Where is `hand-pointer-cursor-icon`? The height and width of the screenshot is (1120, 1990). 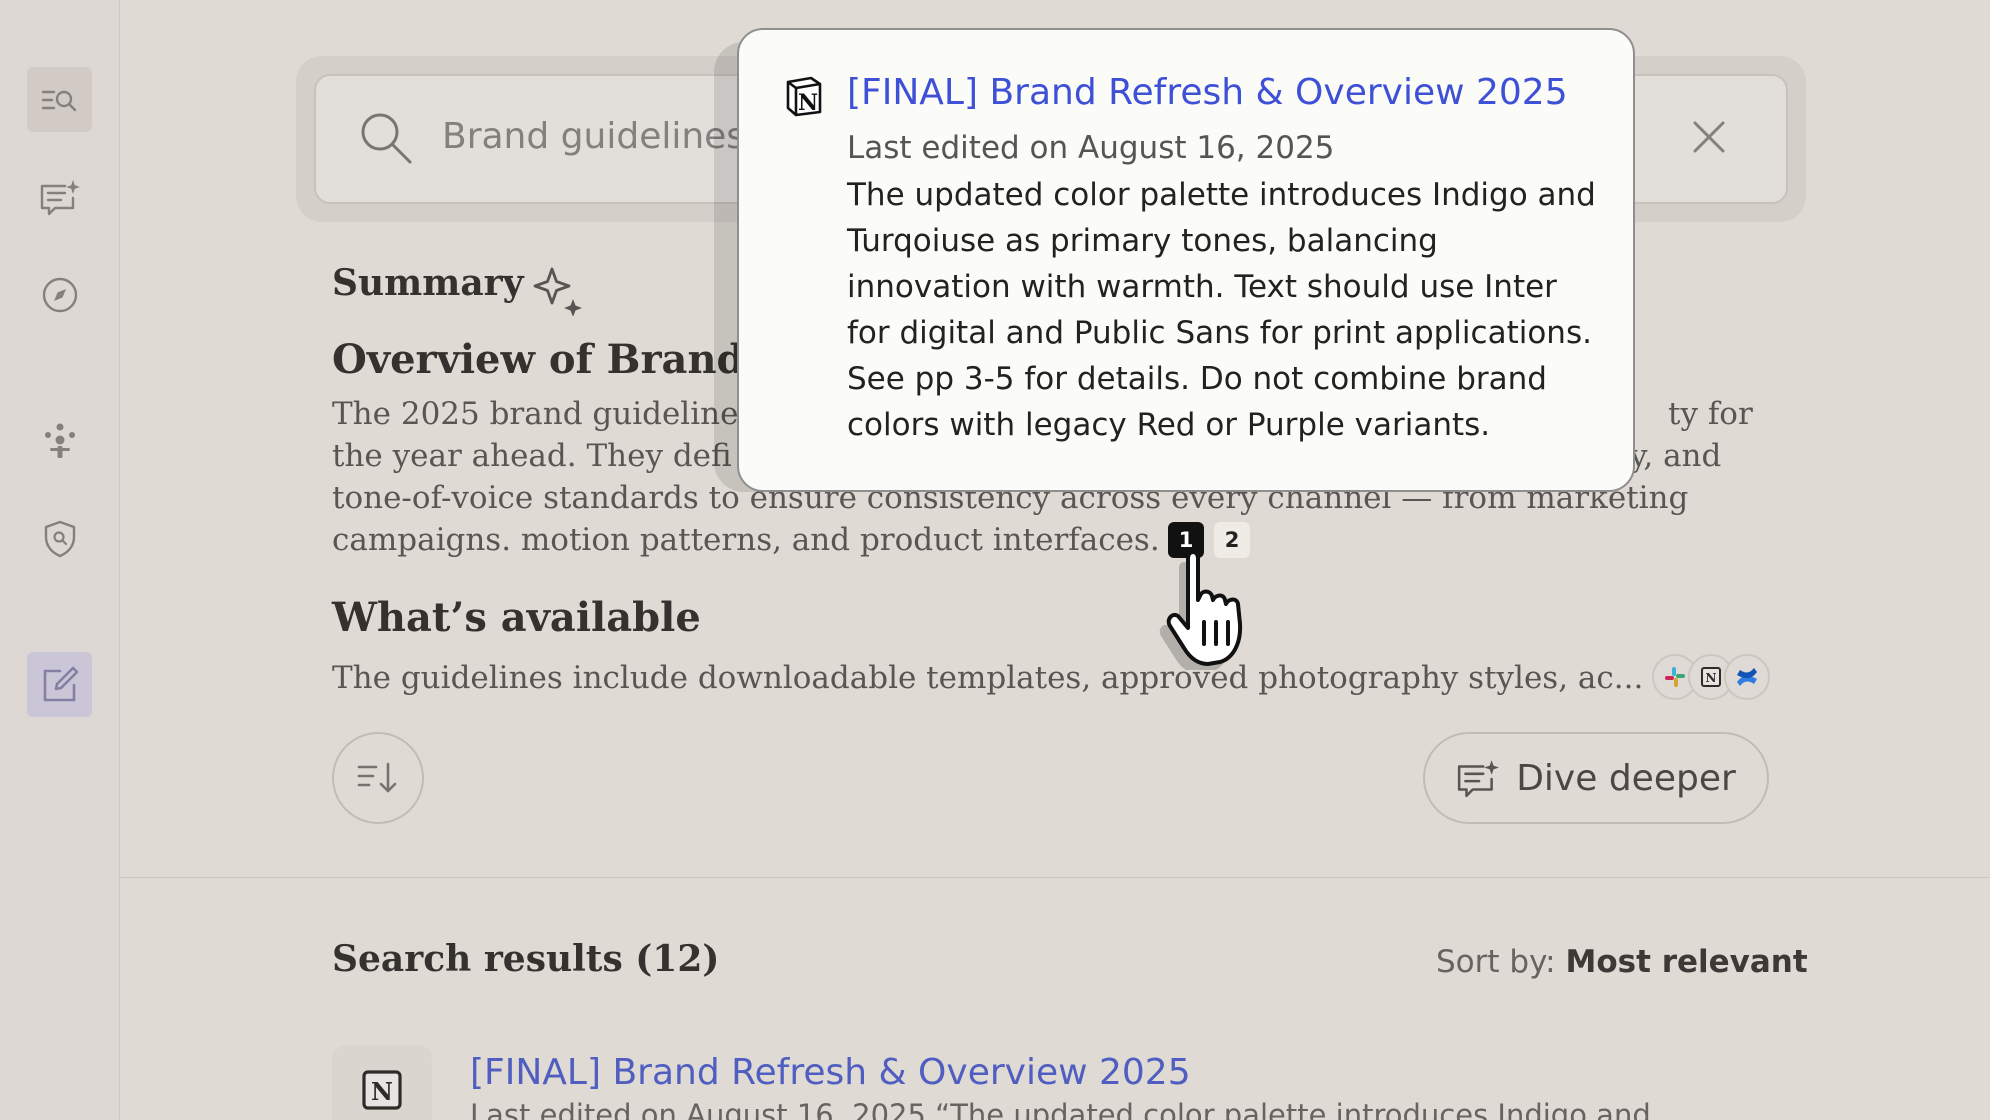
hand-pointer-cursor-icon is located at coordinates (1201, 610).